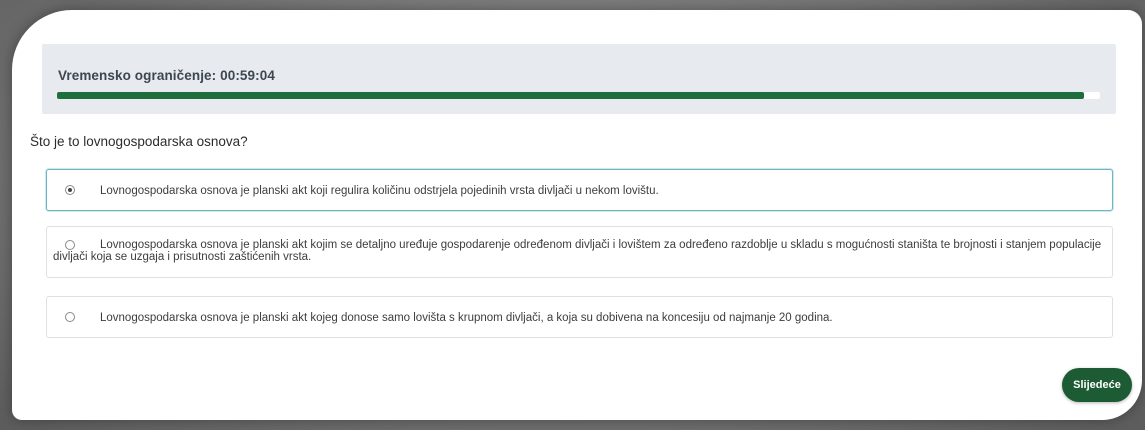 The height and width of the screenshot is (430, 1145). I want to click on time-progress-fill, so click(571, 95).